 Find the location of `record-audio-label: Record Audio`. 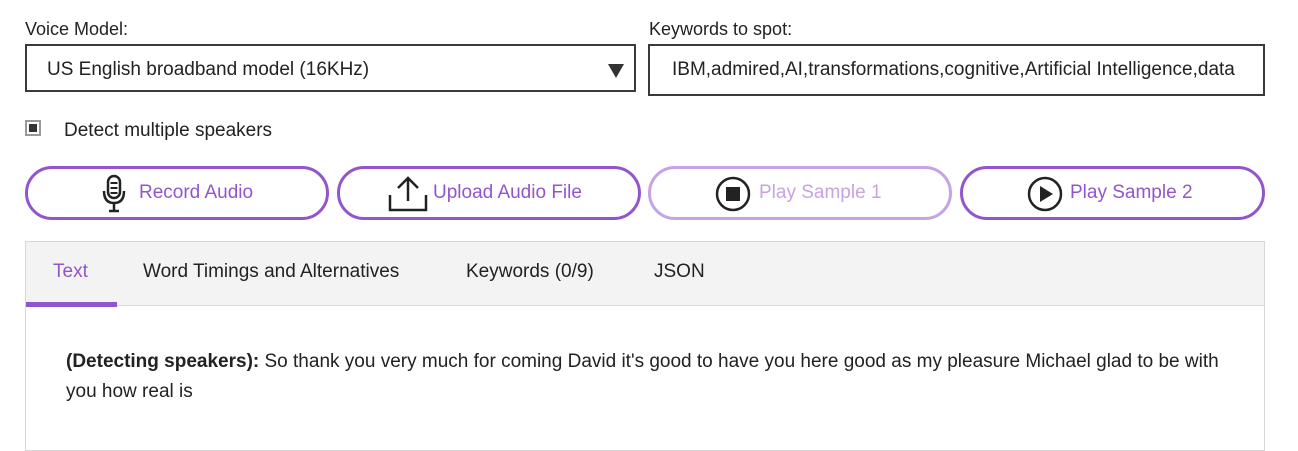

record-audio-label: Record Audio is located at coordinates (196, 192).